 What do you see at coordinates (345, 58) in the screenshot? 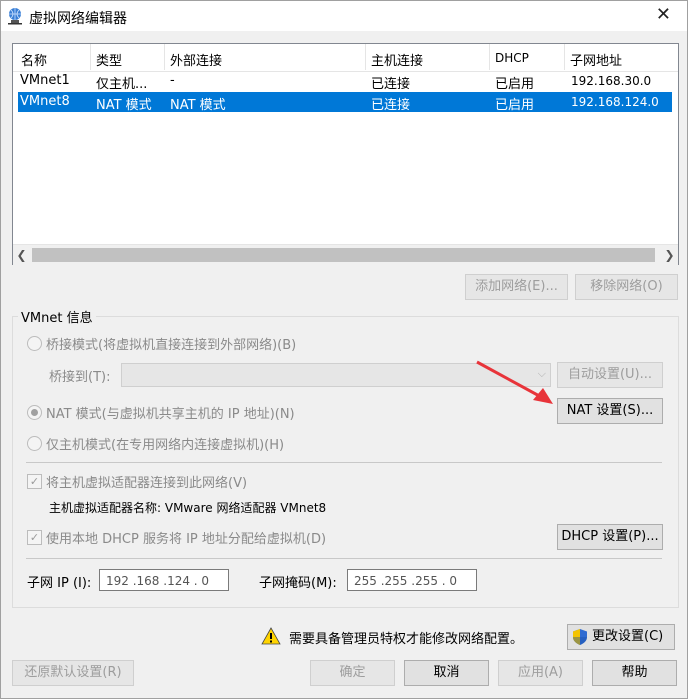
I see `table-header: 名称 类型 外部连接 主机连接 DHCP 子网地址` at bounding box center [345, 58].